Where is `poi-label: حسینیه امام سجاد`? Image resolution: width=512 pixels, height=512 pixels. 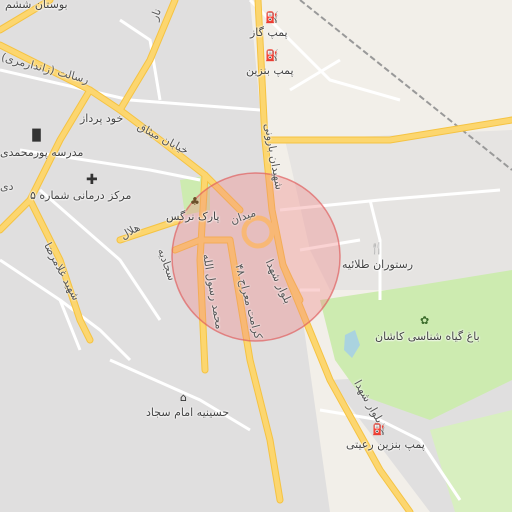
poi-label: حسینیه امام سجاد is located at coordinates (188, 412).